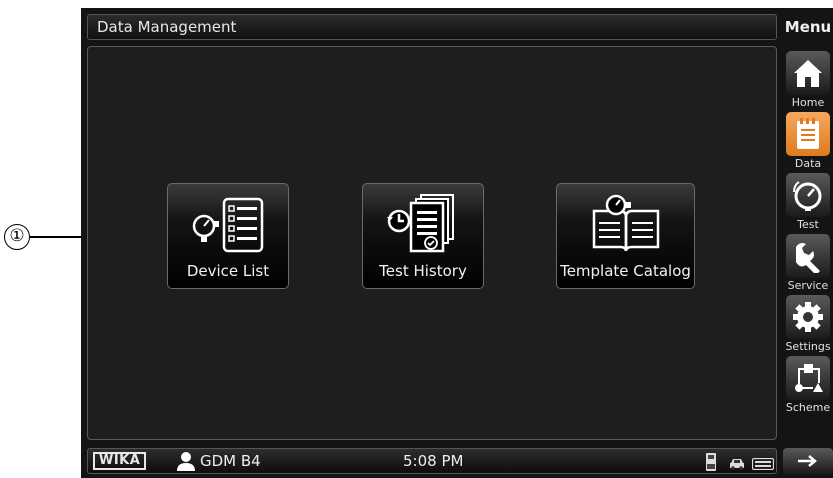  I want to click on callout-number: ①, so click(17, 237).